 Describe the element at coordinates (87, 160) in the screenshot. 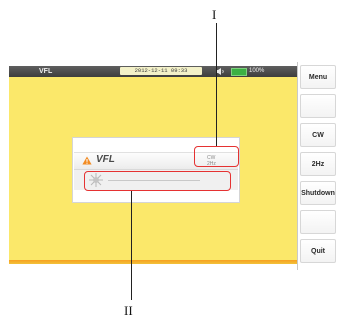

I see `warning-icon` at that location.